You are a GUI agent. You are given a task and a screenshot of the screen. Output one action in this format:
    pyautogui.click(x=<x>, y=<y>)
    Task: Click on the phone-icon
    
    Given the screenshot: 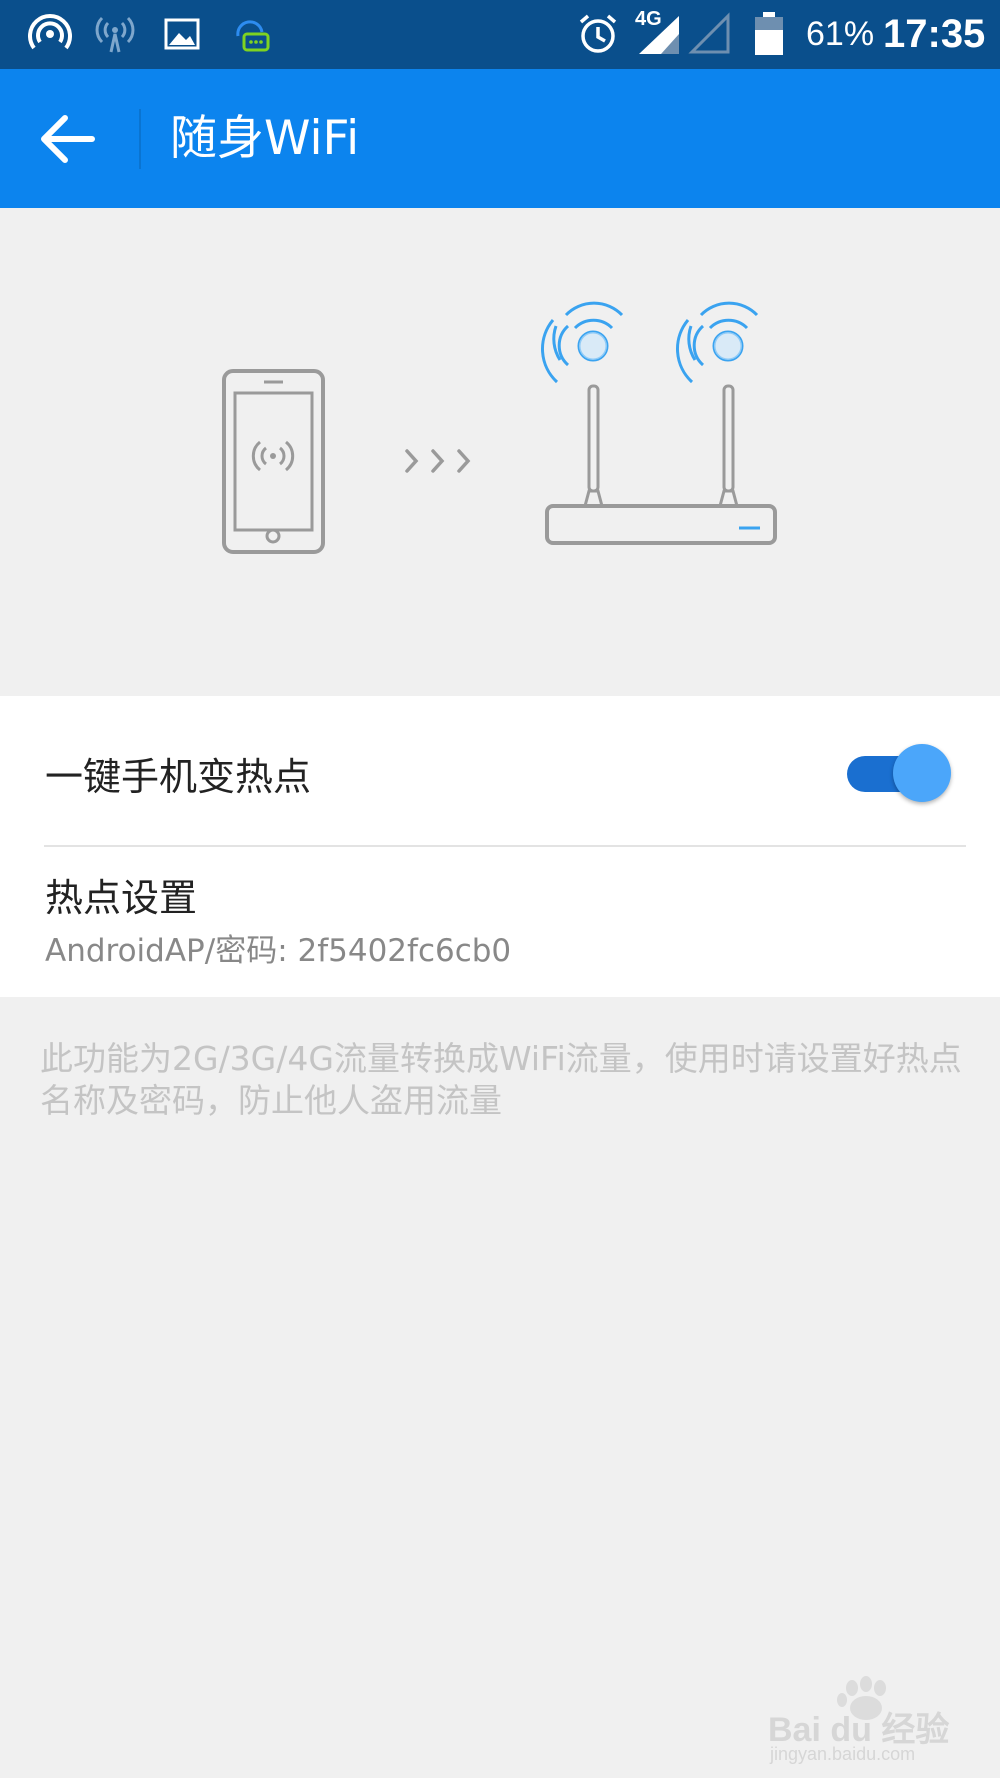 What is the action you would take?
    pyautogui.click(x=273, y=461)
    